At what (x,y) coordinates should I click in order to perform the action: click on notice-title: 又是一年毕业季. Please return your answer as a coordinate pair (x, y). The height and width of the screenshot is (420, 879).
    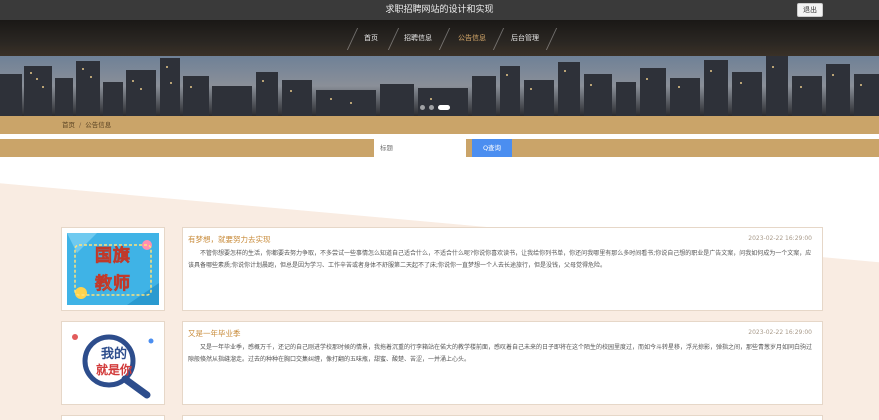
    Looking at the image, I should click on (214, 333).